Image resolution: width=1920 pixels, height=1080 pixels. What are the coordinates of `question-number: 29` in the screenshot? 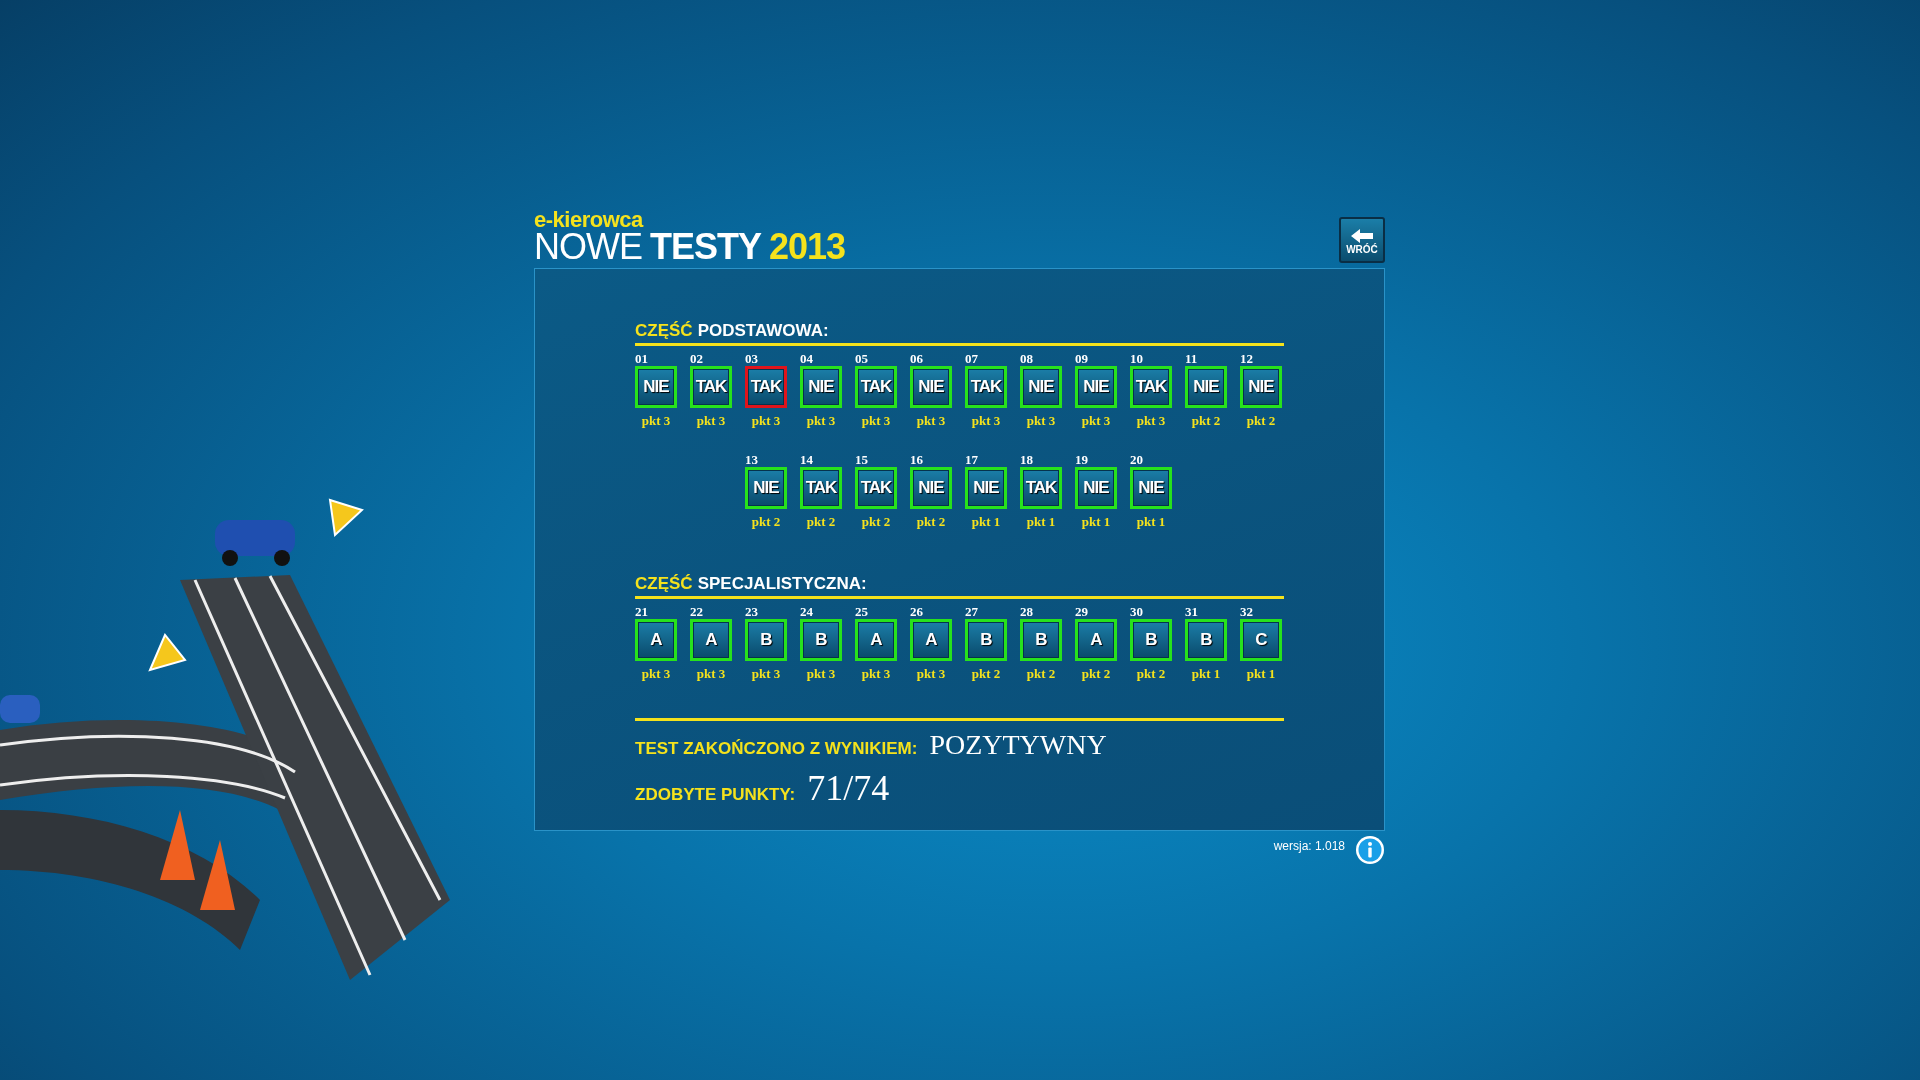 It's located at (1081, 611).